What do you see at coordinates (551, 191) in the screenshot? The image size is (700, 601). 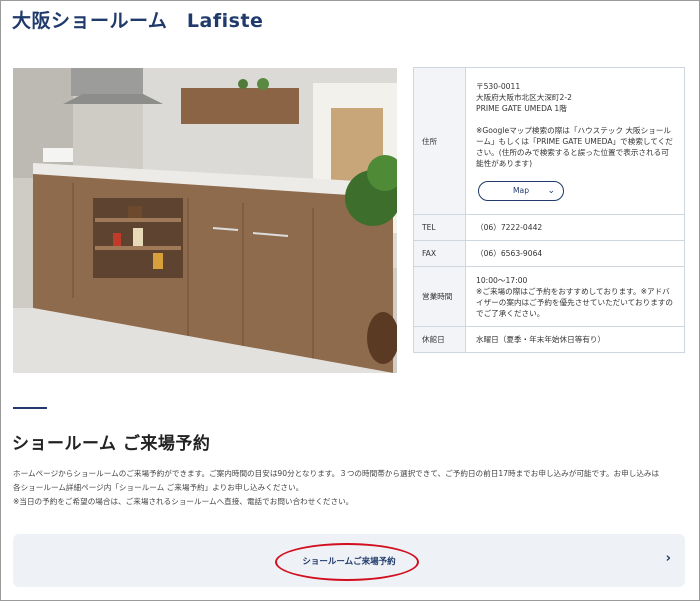 I see `chevron-down-icon: ⌄` at bounding box center [551, 191].